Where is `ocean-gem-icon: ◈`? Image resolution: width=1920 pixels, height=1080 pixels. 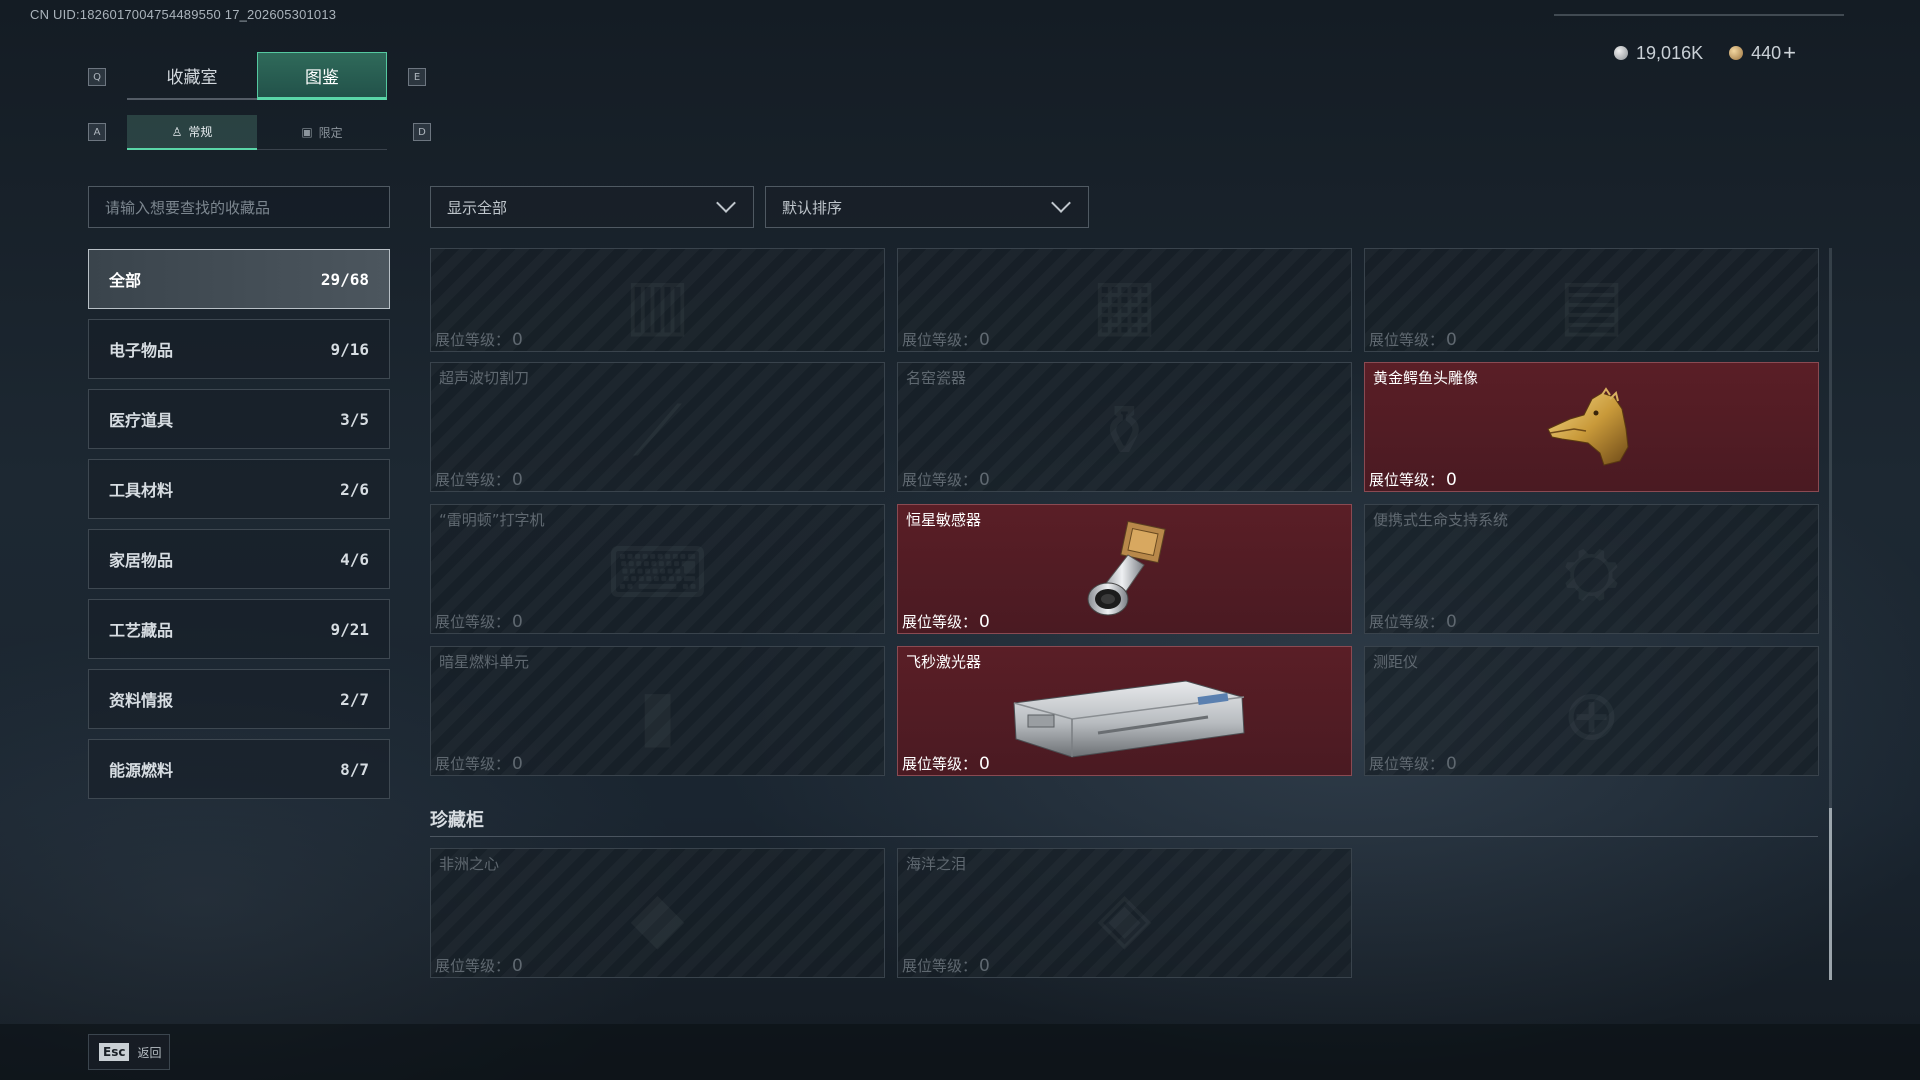 ocean-gem-icon: ◈ is located at coordinates (1124, 917).